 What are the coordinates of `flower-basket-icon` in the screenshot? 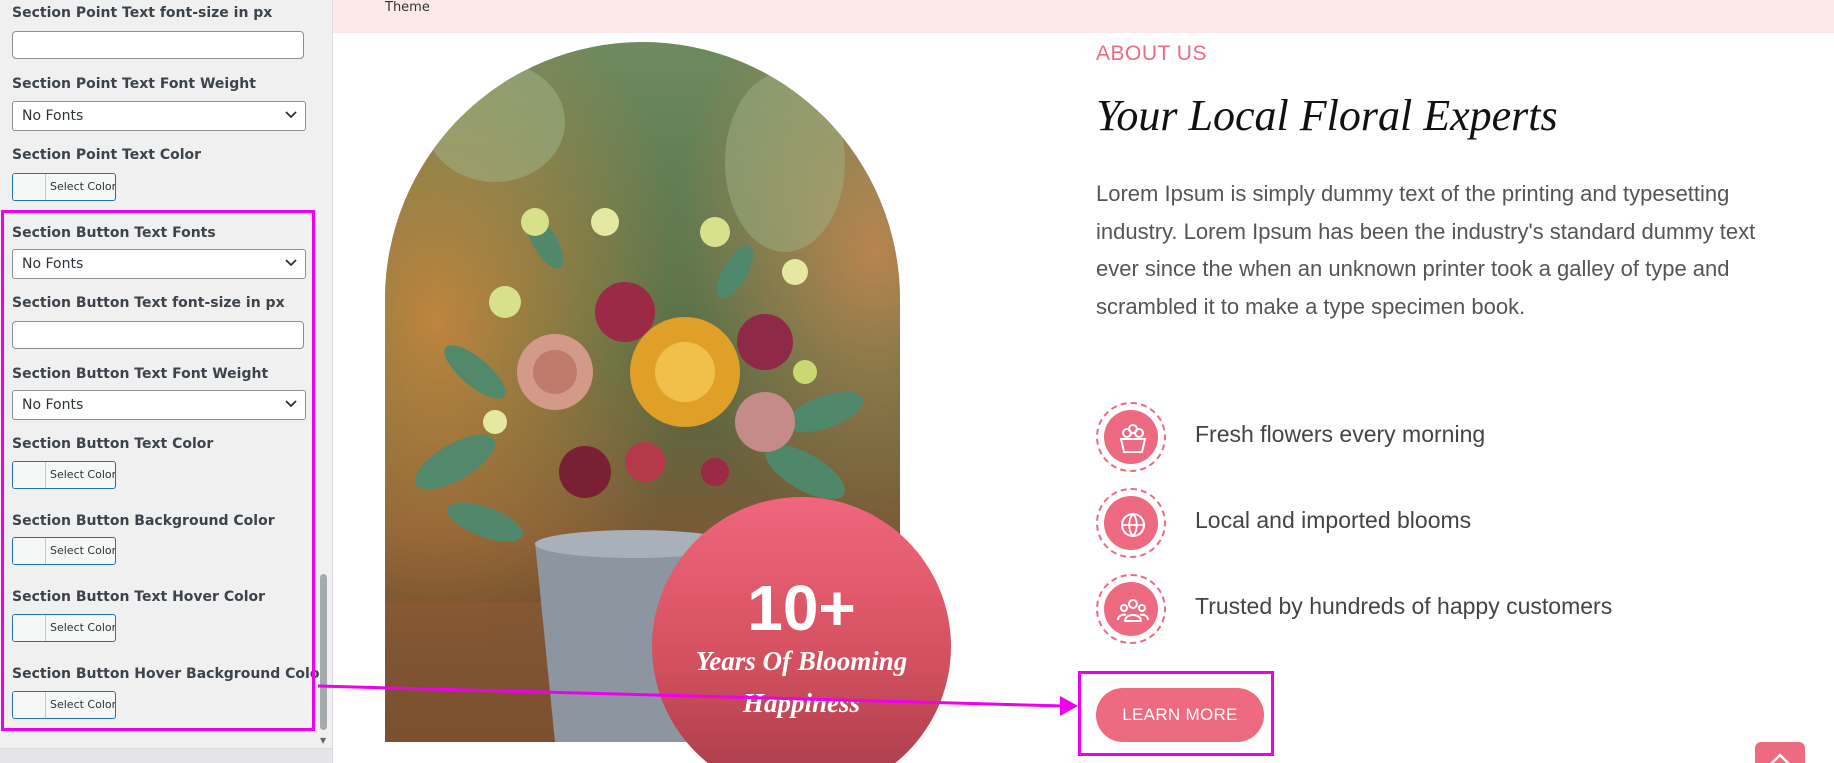 It's located at (1133, 438).